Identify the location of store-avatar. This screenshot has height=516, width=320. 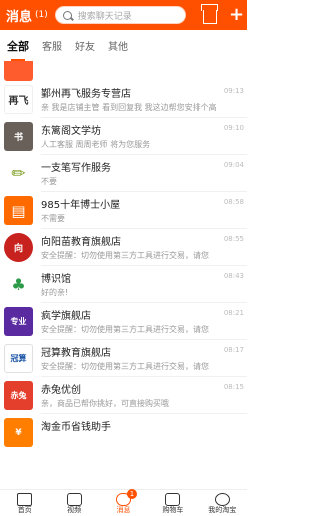
(18, 71).